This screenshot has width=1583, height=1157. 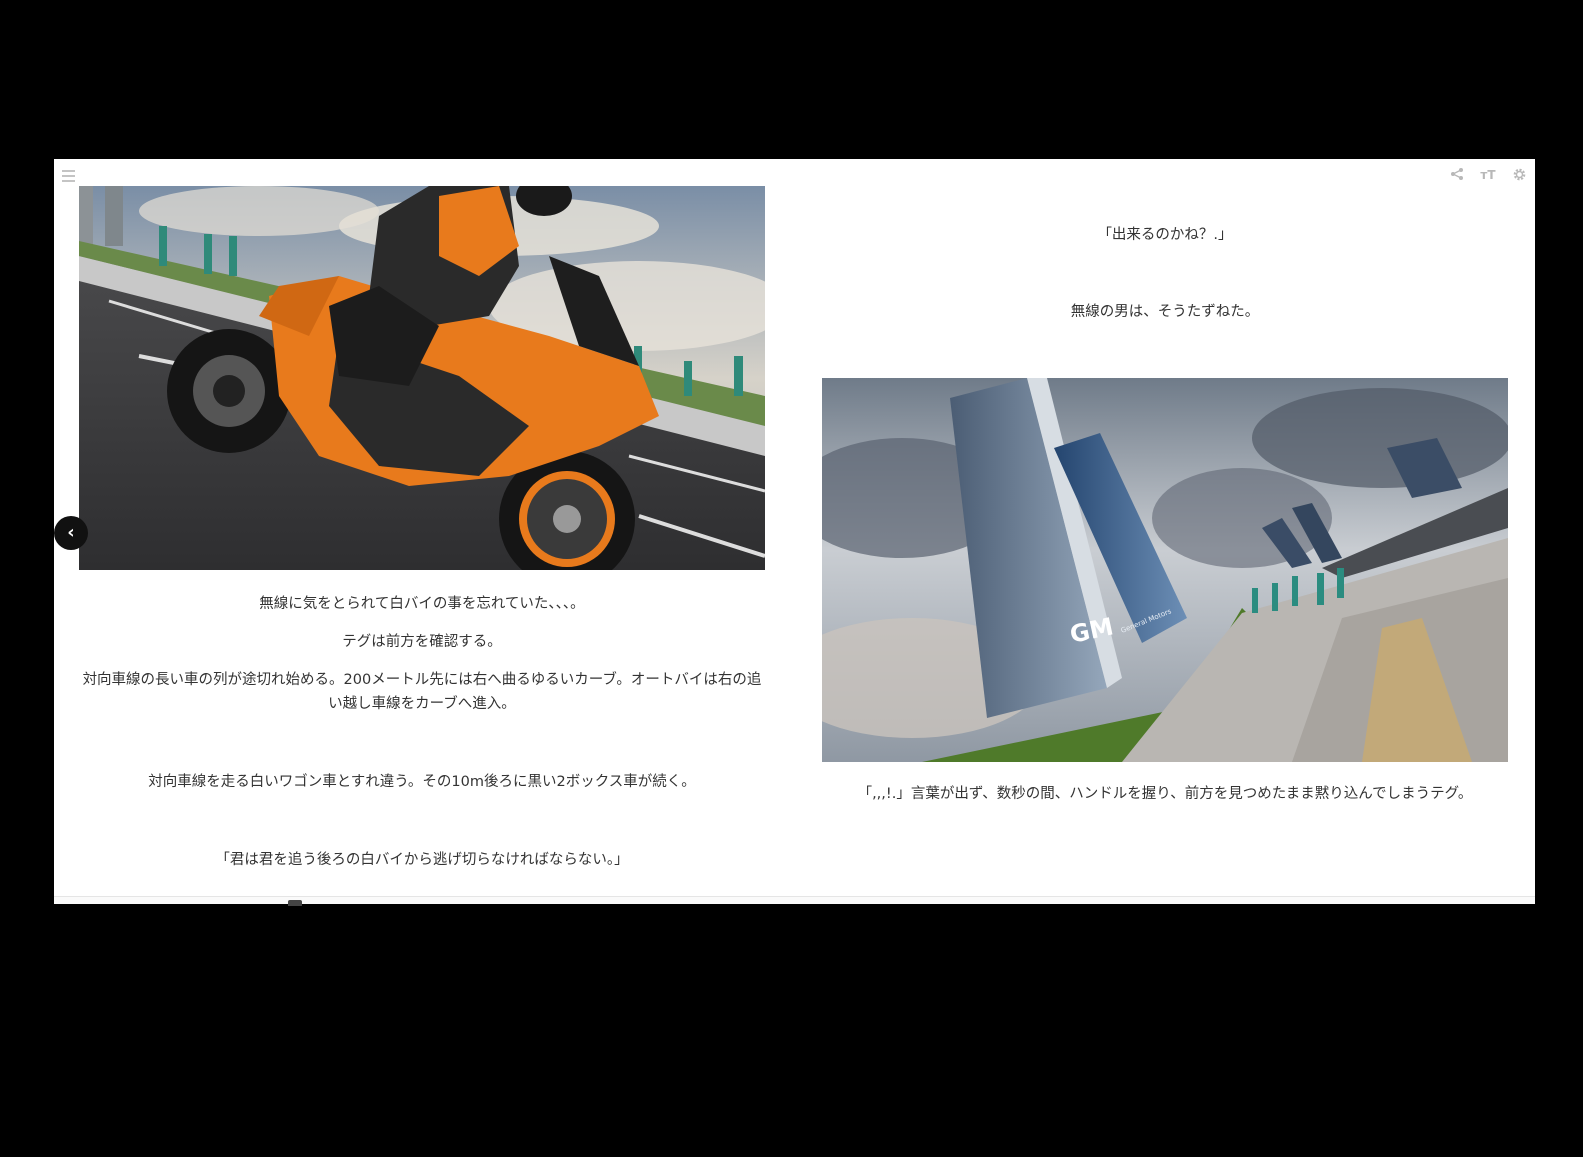 I want to click on font-size-icon: тT, so click(x=1488, y=175).